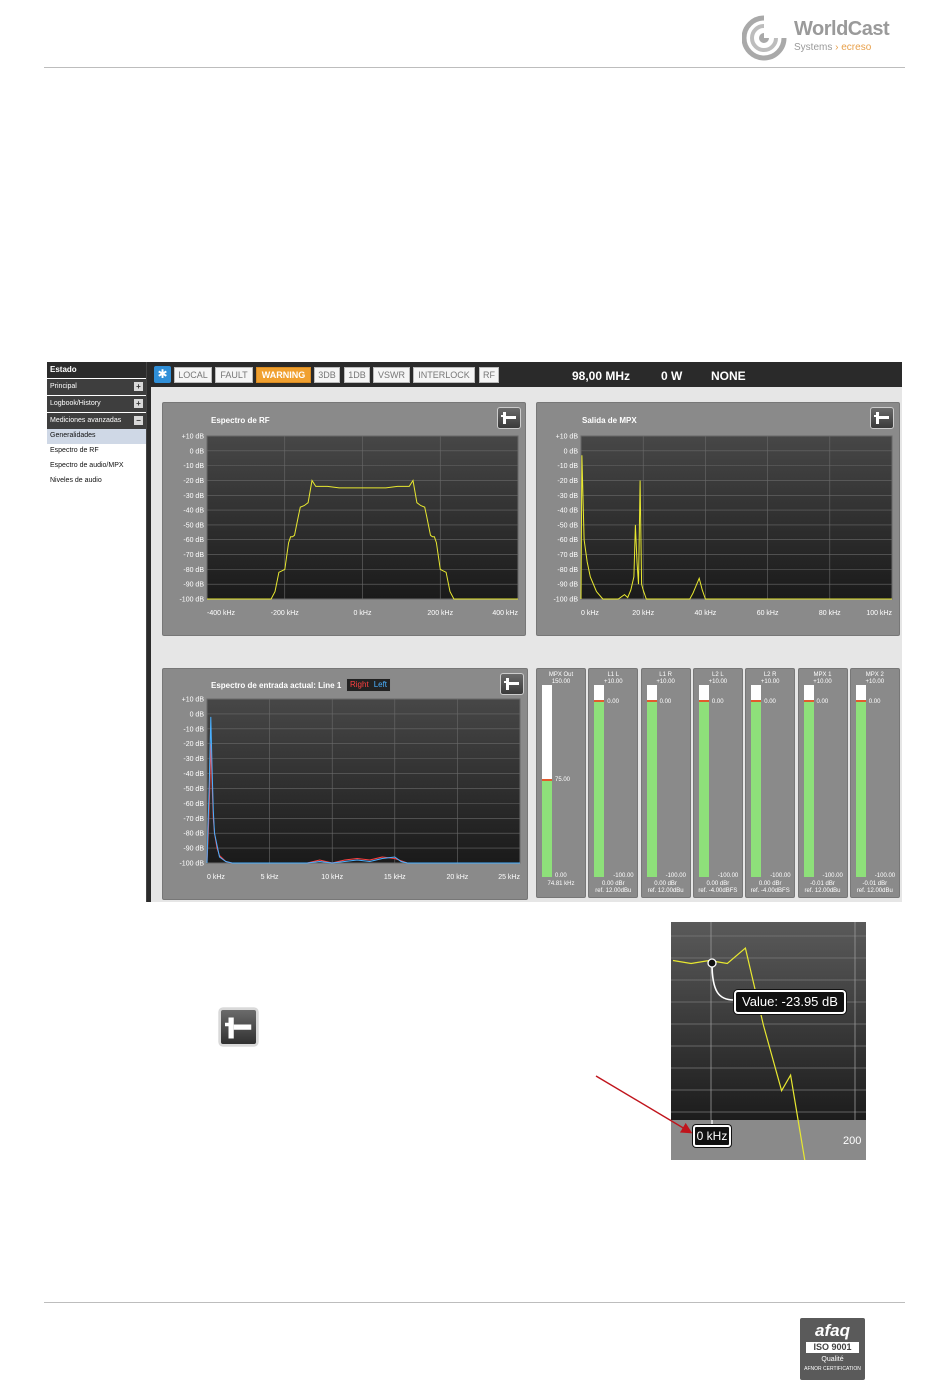 This screenshot has height=1387, width=950. I want to click on y-tick-label: -30 dB, so click(567, 496).